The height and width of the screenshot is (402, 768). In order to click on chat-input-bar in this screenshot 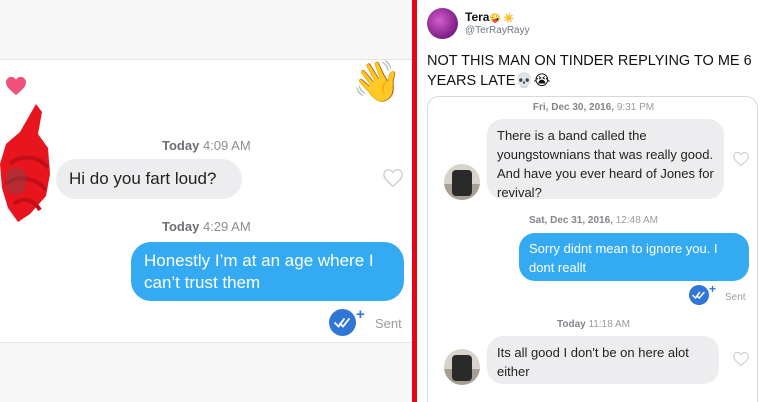, I will do `click(206, 372)`.